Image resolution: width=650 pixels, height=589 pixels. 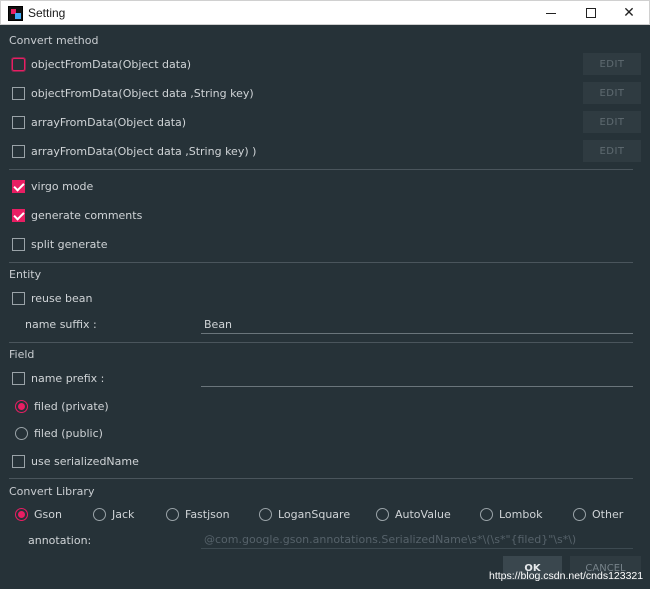 I want to click on generate-comments-option: generate comments, so click(x=77, y=215).